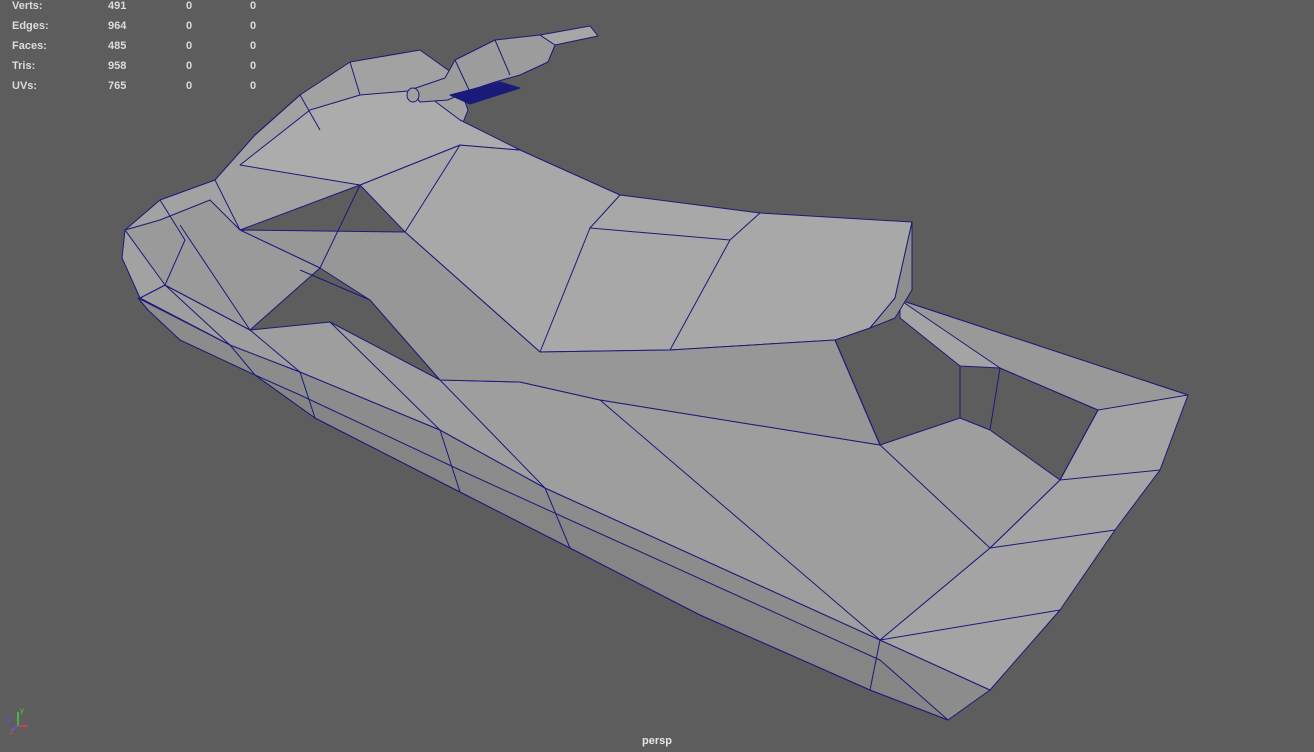 This screenshot has width=1314, height=752. What do you see at coordinates (1044, 355) in the screenshot?
I see `deck-rear-strip` at bounding box center [1044, 355].